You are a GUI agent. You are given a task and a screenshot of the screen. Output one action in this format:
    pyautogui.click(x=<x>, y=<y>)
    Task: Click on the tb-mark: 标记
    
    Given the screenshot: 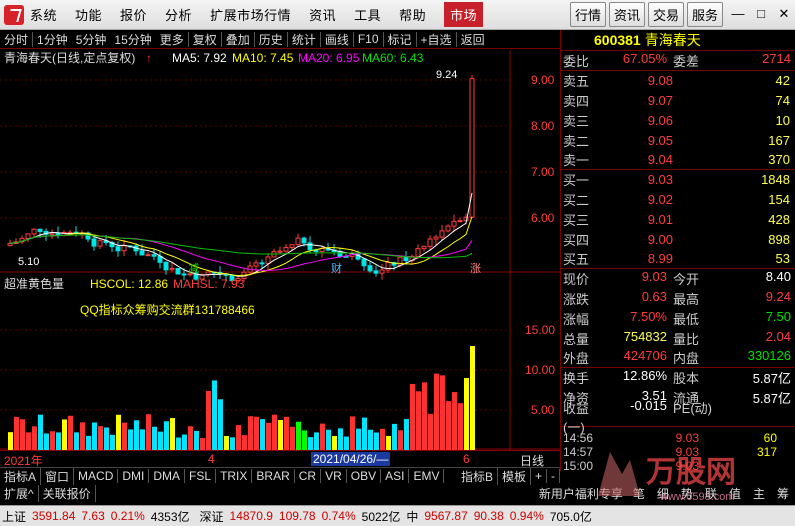 What is the action you would take?
    pyautogui.click(x=400, y=39)
    